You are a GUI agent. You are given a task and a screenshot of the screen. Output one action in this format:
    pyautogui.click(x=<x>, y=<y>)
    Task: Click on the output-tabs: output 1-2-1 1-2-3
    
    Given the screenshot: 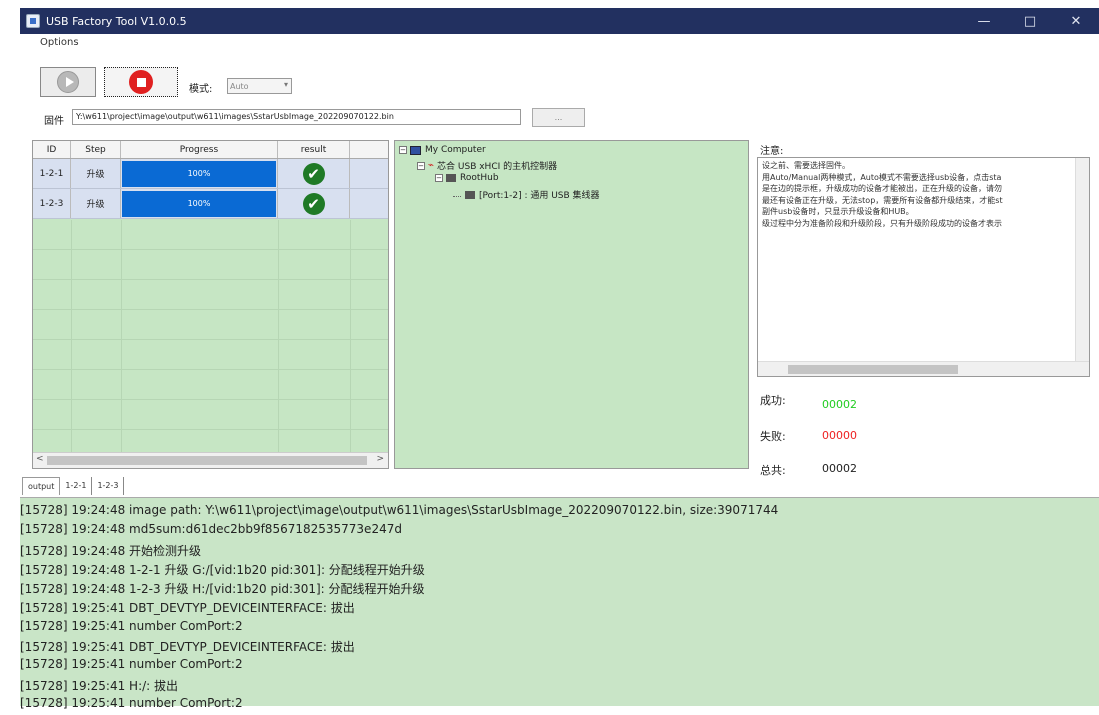 What is the action you would take?
    pyautogui.click(x=73, y=486)
    